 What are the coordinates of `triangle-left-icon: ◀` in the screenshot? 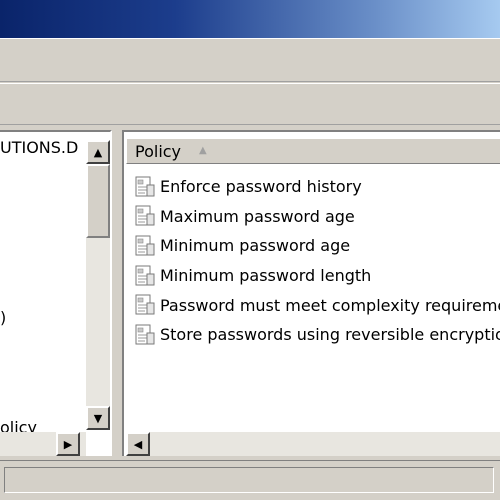 It's located at (138, 444).